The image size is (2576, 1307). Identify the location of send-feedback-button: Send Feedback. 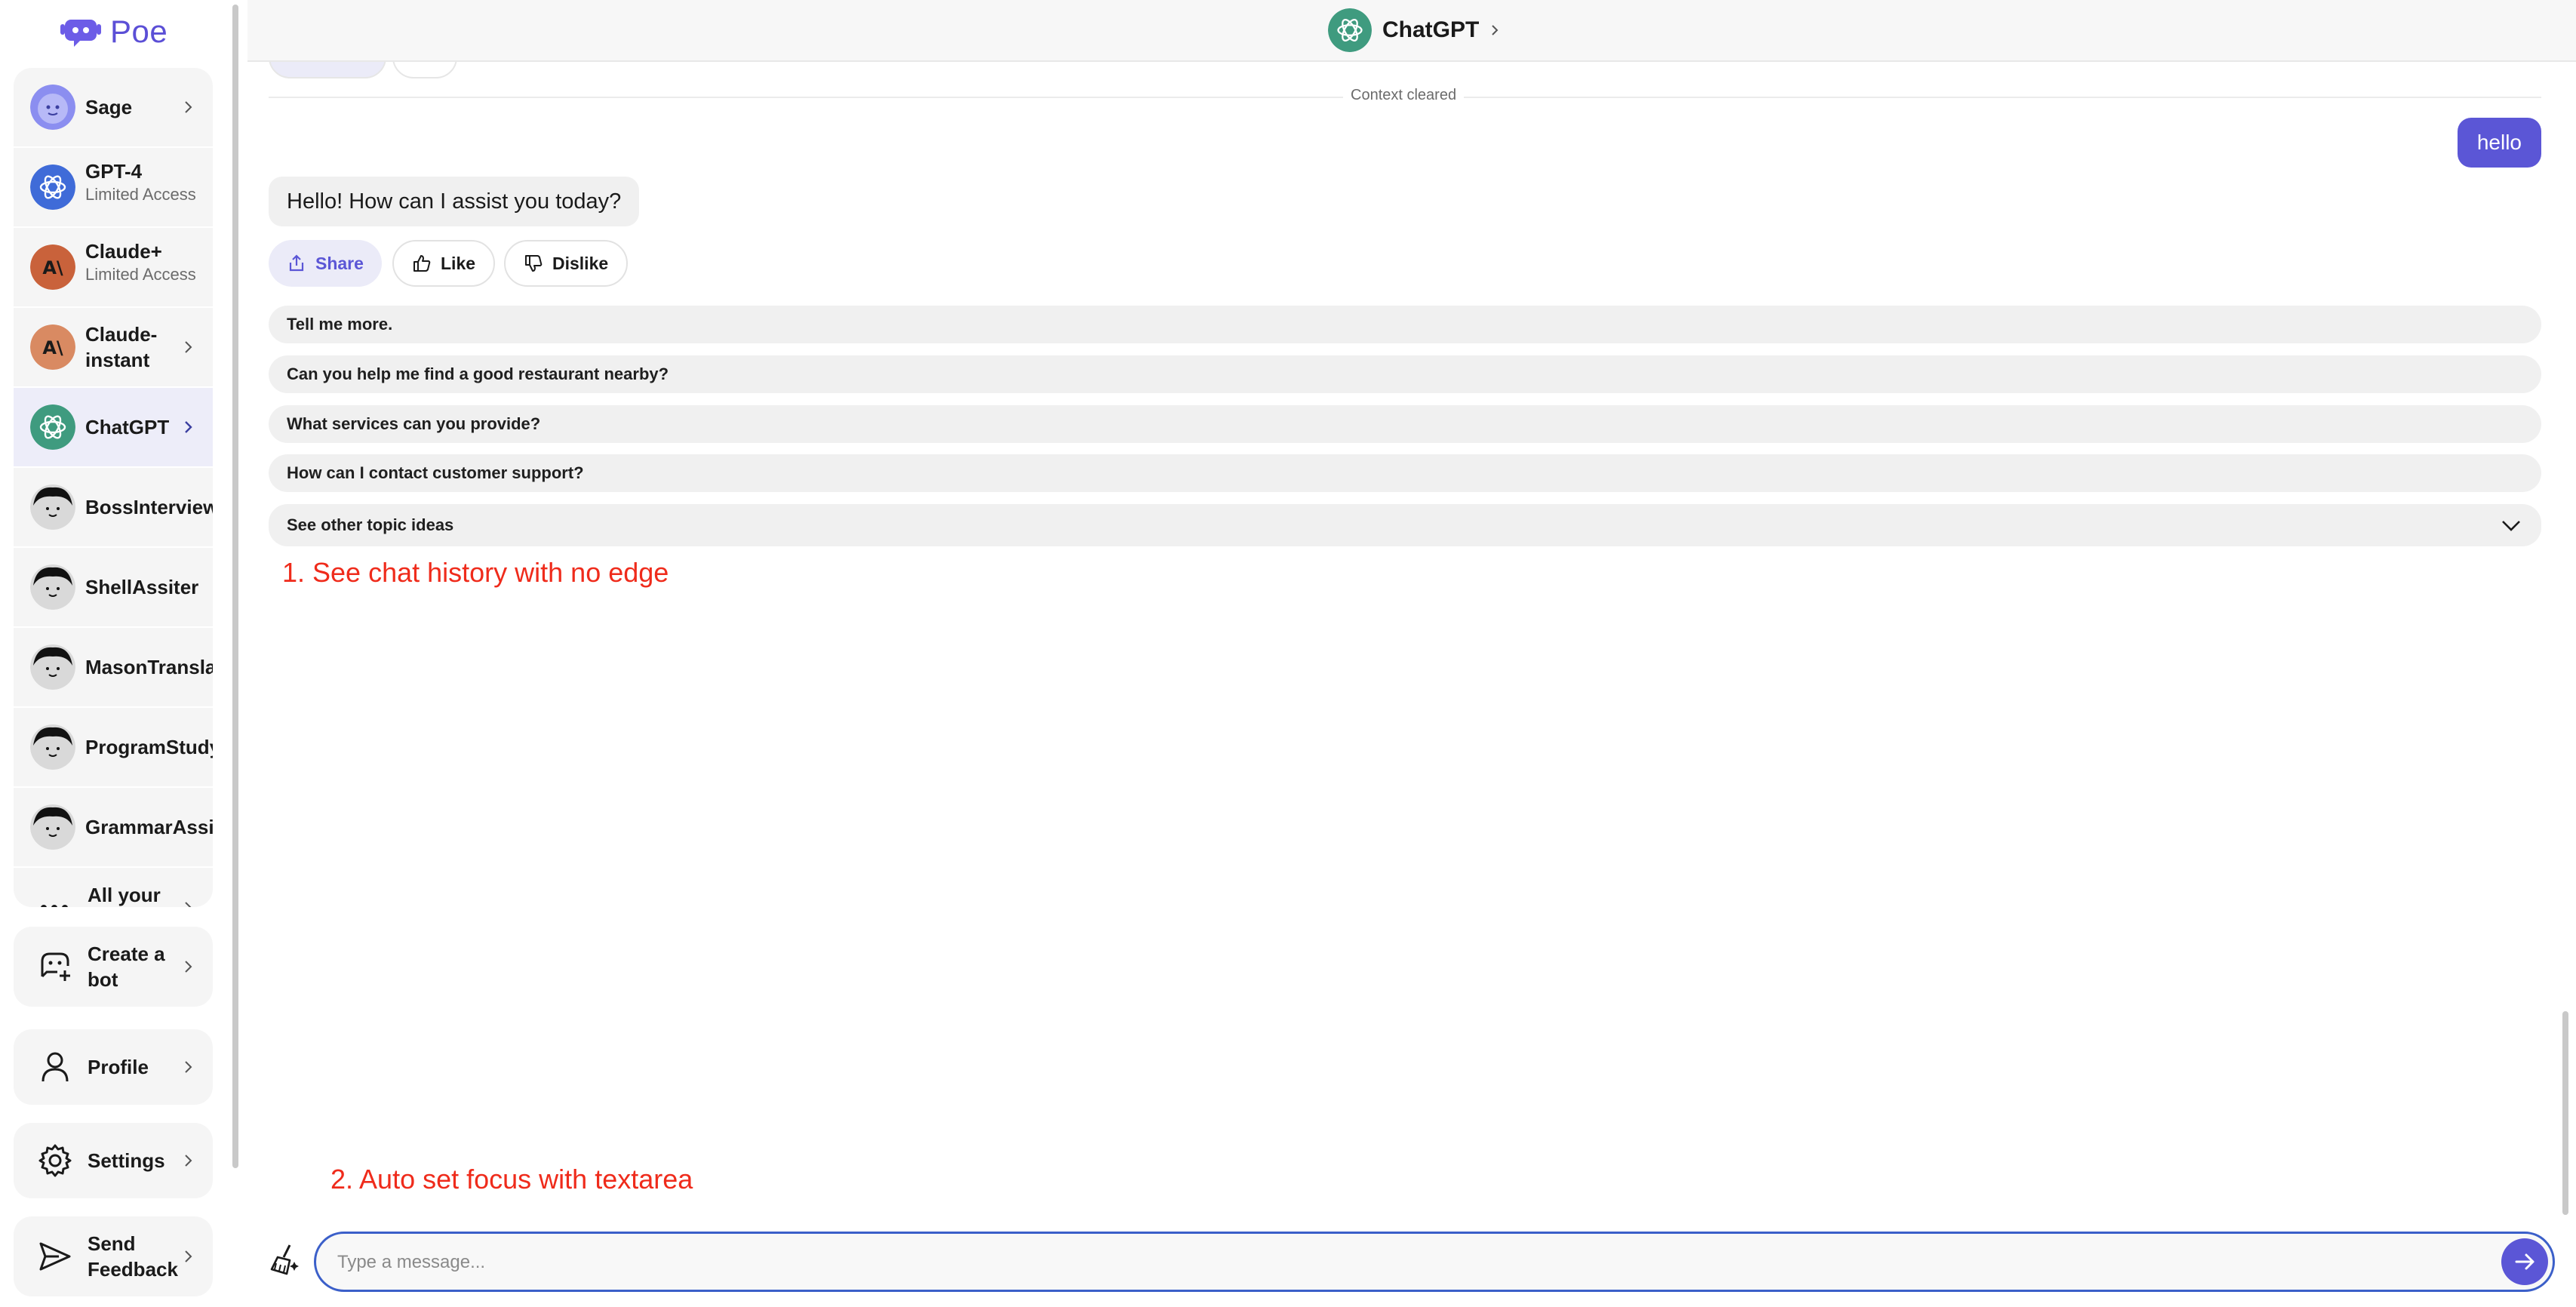
(113, 1256).